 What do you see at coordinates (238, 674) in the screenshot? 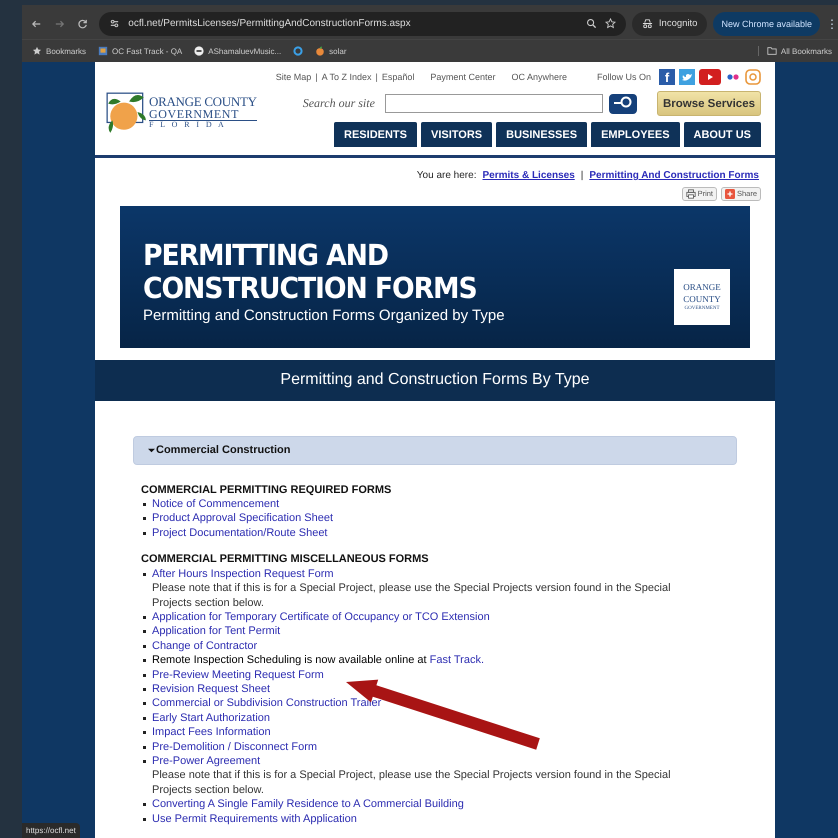
I see `form-link: Pre-Review Meeting Request Form` at bounding box center [238, 674].